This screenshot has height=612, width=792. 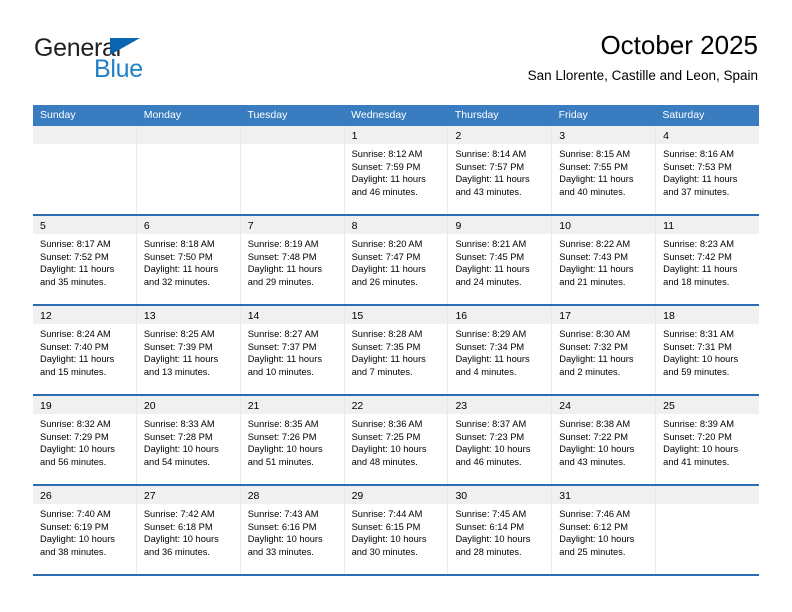 What do you see at coordinates (179, 244) in the screenshot?
I see `sunrise-text: Sunrise: 8:18 AM` at bounding box center [179, 244].